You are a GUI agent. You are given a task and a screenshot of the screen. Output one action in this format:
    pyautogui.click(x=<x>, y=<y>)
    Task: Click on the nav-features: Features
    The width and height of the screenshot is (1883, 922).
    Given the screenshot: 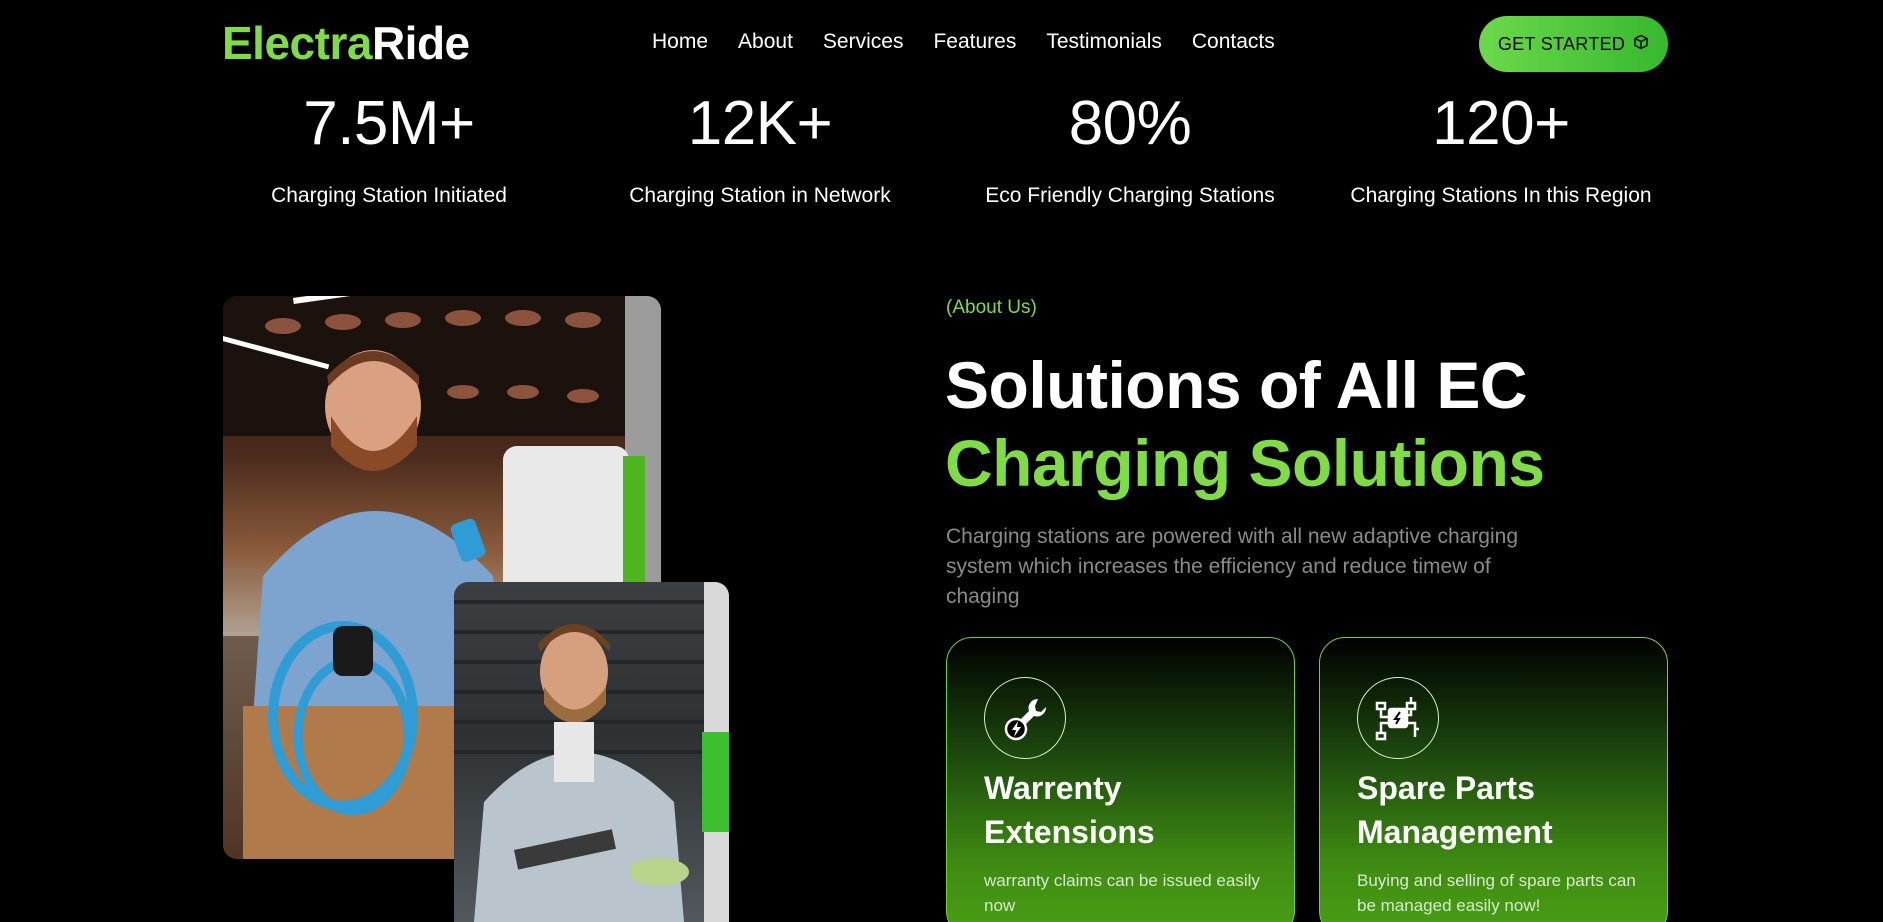 What is the action you would take?
    pyautogui.click(x=974, y=42)
    